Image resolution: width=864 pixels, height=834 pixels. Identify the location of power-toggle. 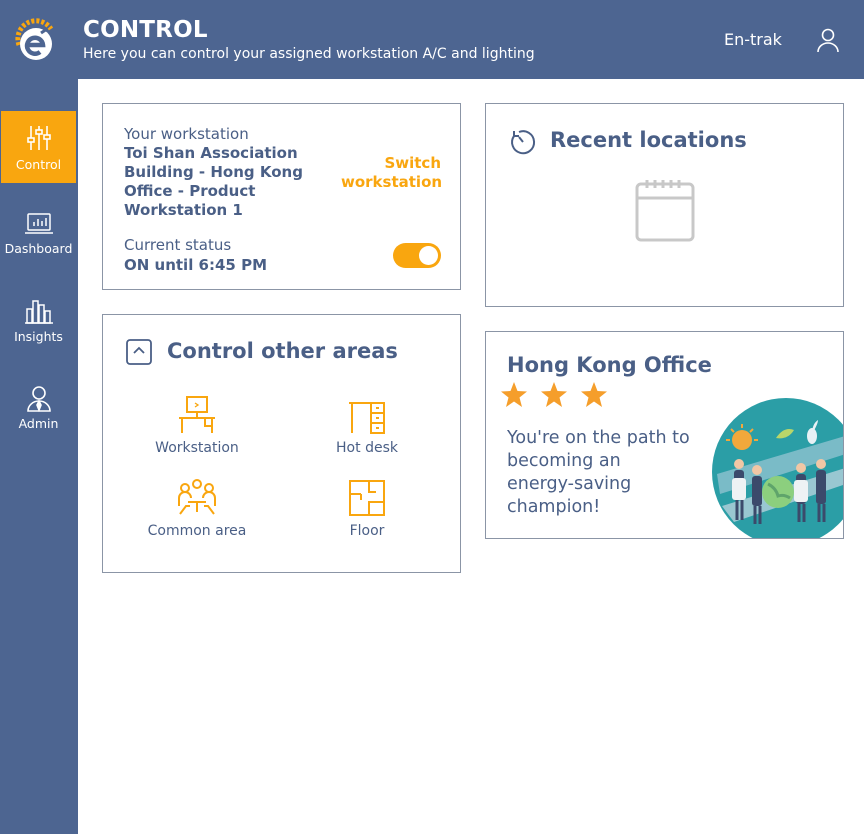
(417, 255).